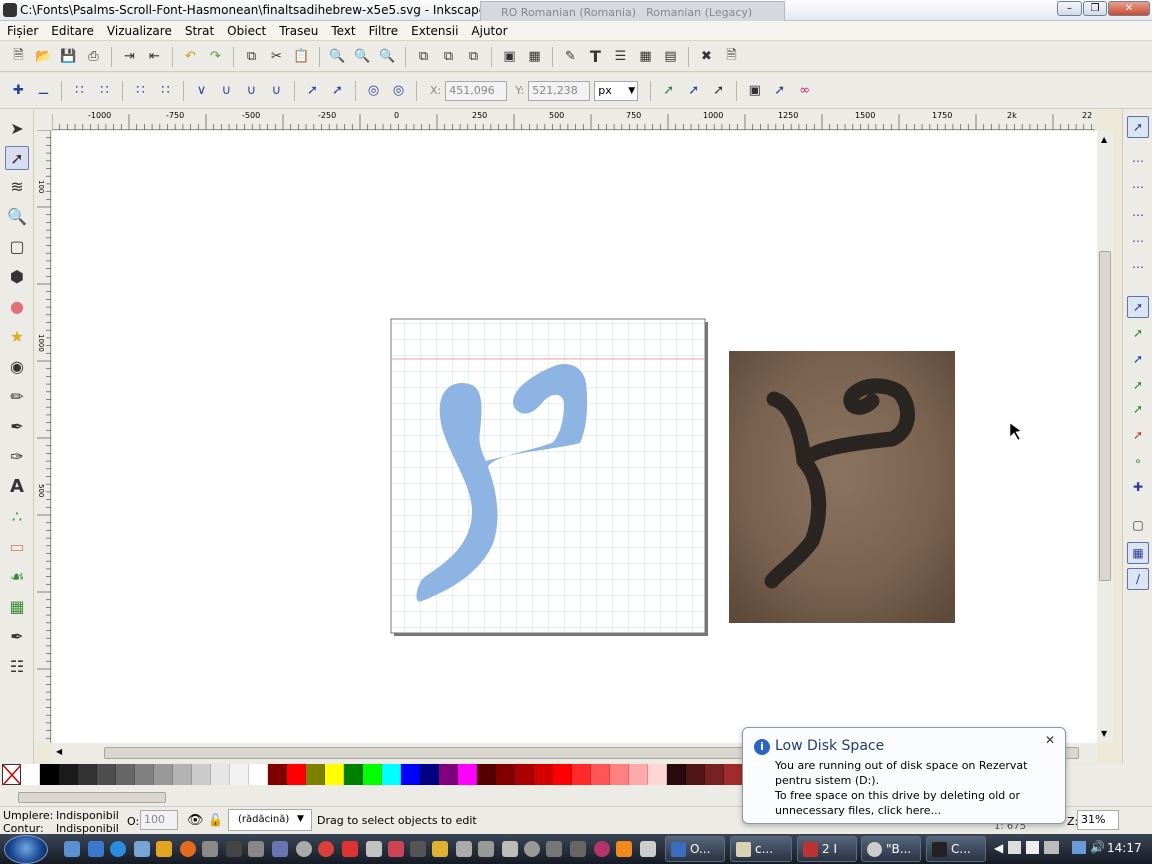 The width and height of the screenshot is (1152, 864). Describe the element at coordinates (1138, 553) in the screenshot. I see `snap-grid-icon: ▦` at that location.